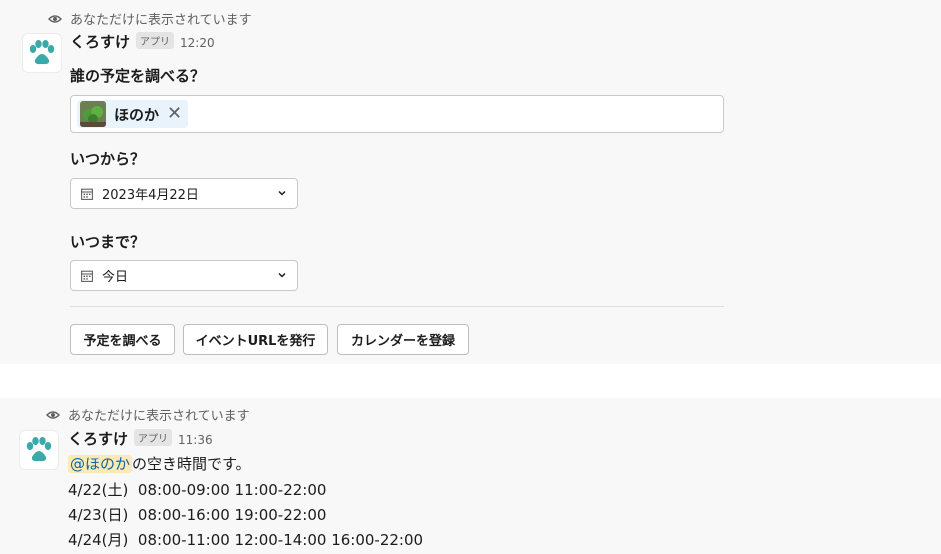 This screenshot has height=554, width=941. I want to click on user-avatar, so click(93, 114).